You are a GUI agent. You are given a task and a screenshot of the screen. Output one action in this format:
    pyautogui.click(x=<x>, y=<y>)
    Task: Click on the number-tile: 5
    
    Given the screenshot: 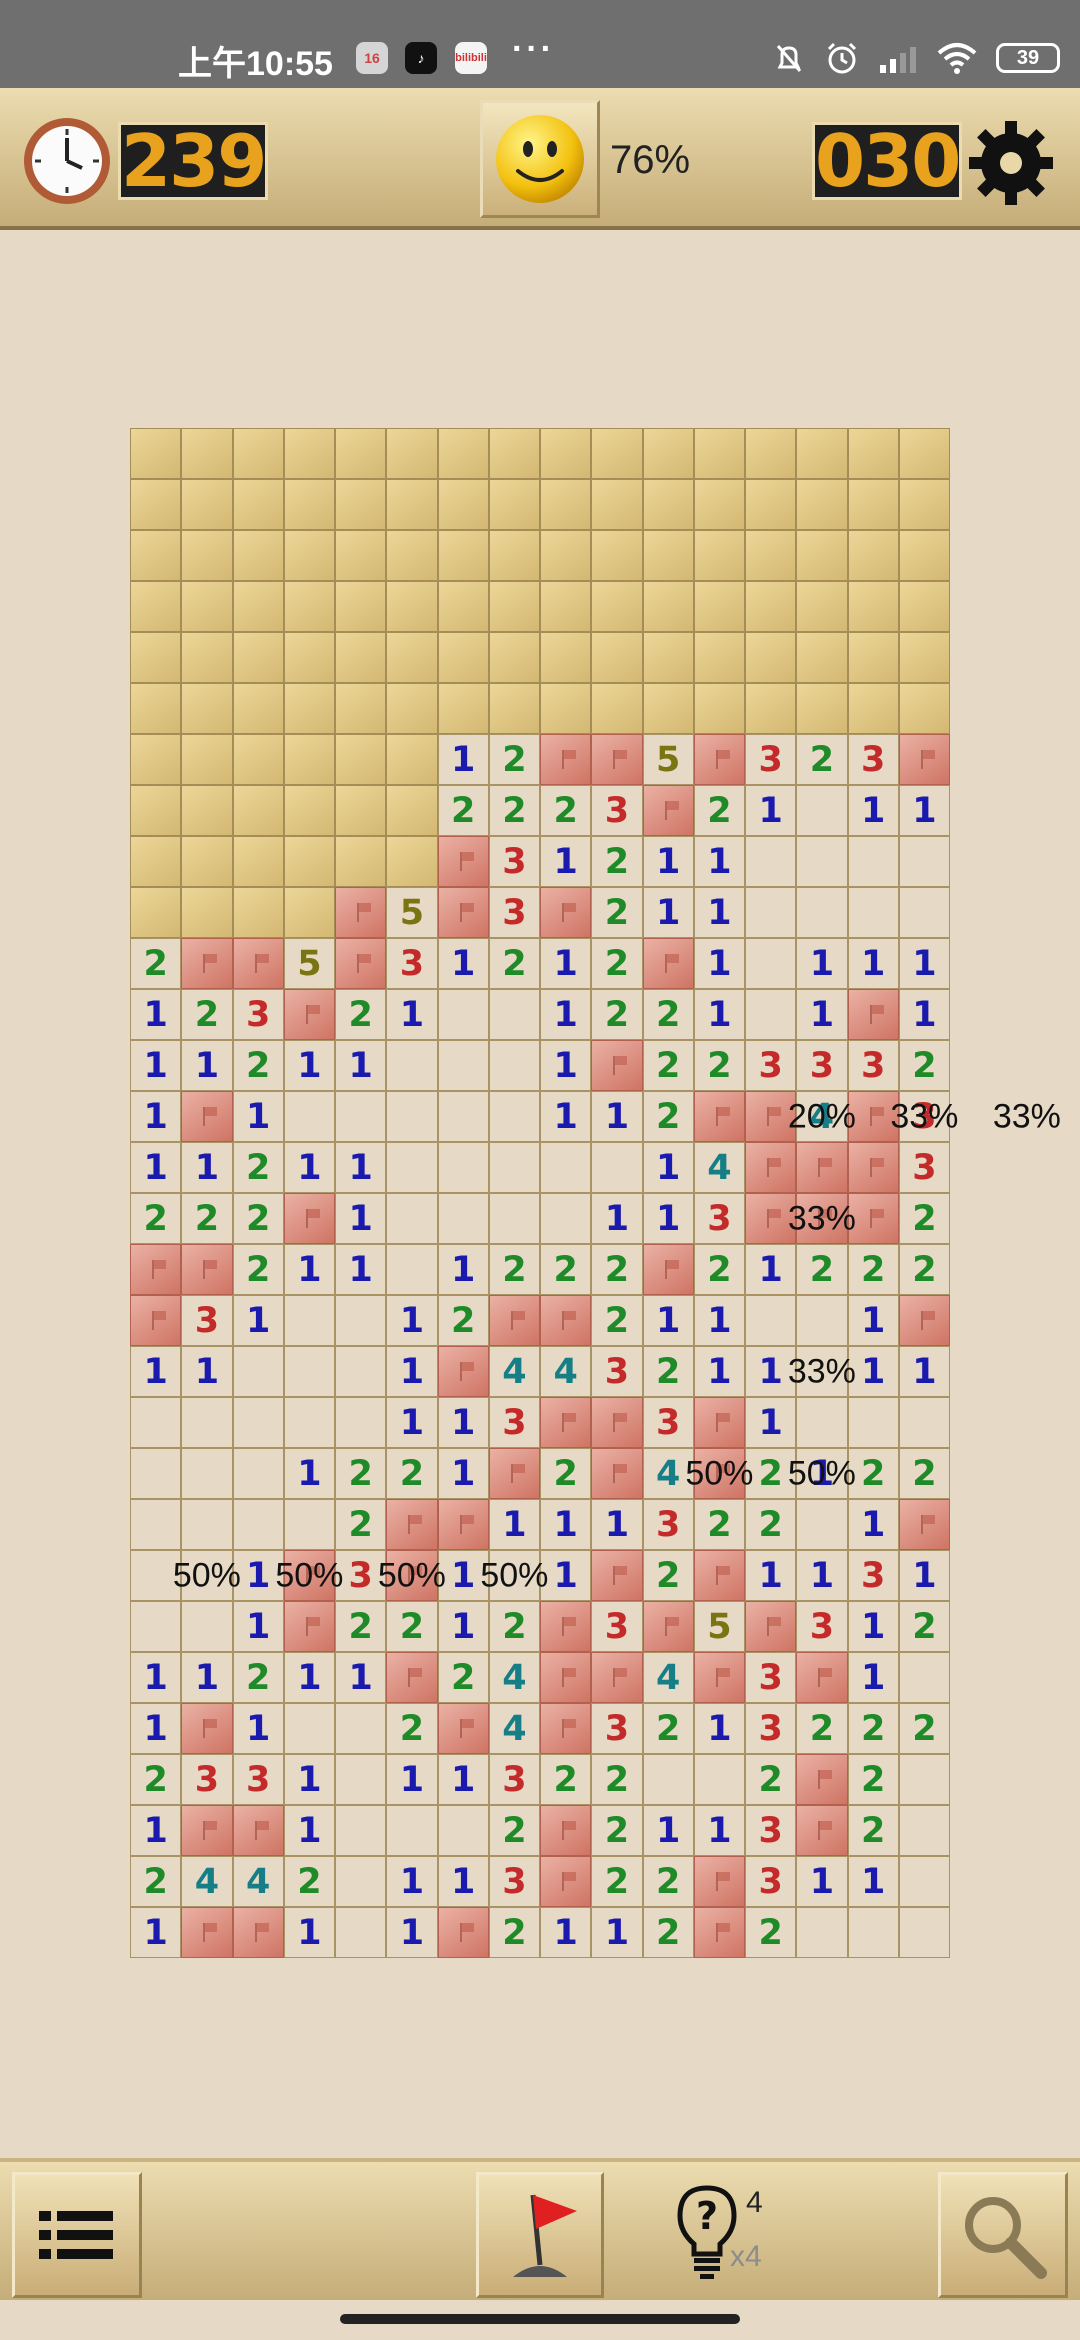 What is the action you would take?
    pyautogui.click(x=719, y=1626)
    